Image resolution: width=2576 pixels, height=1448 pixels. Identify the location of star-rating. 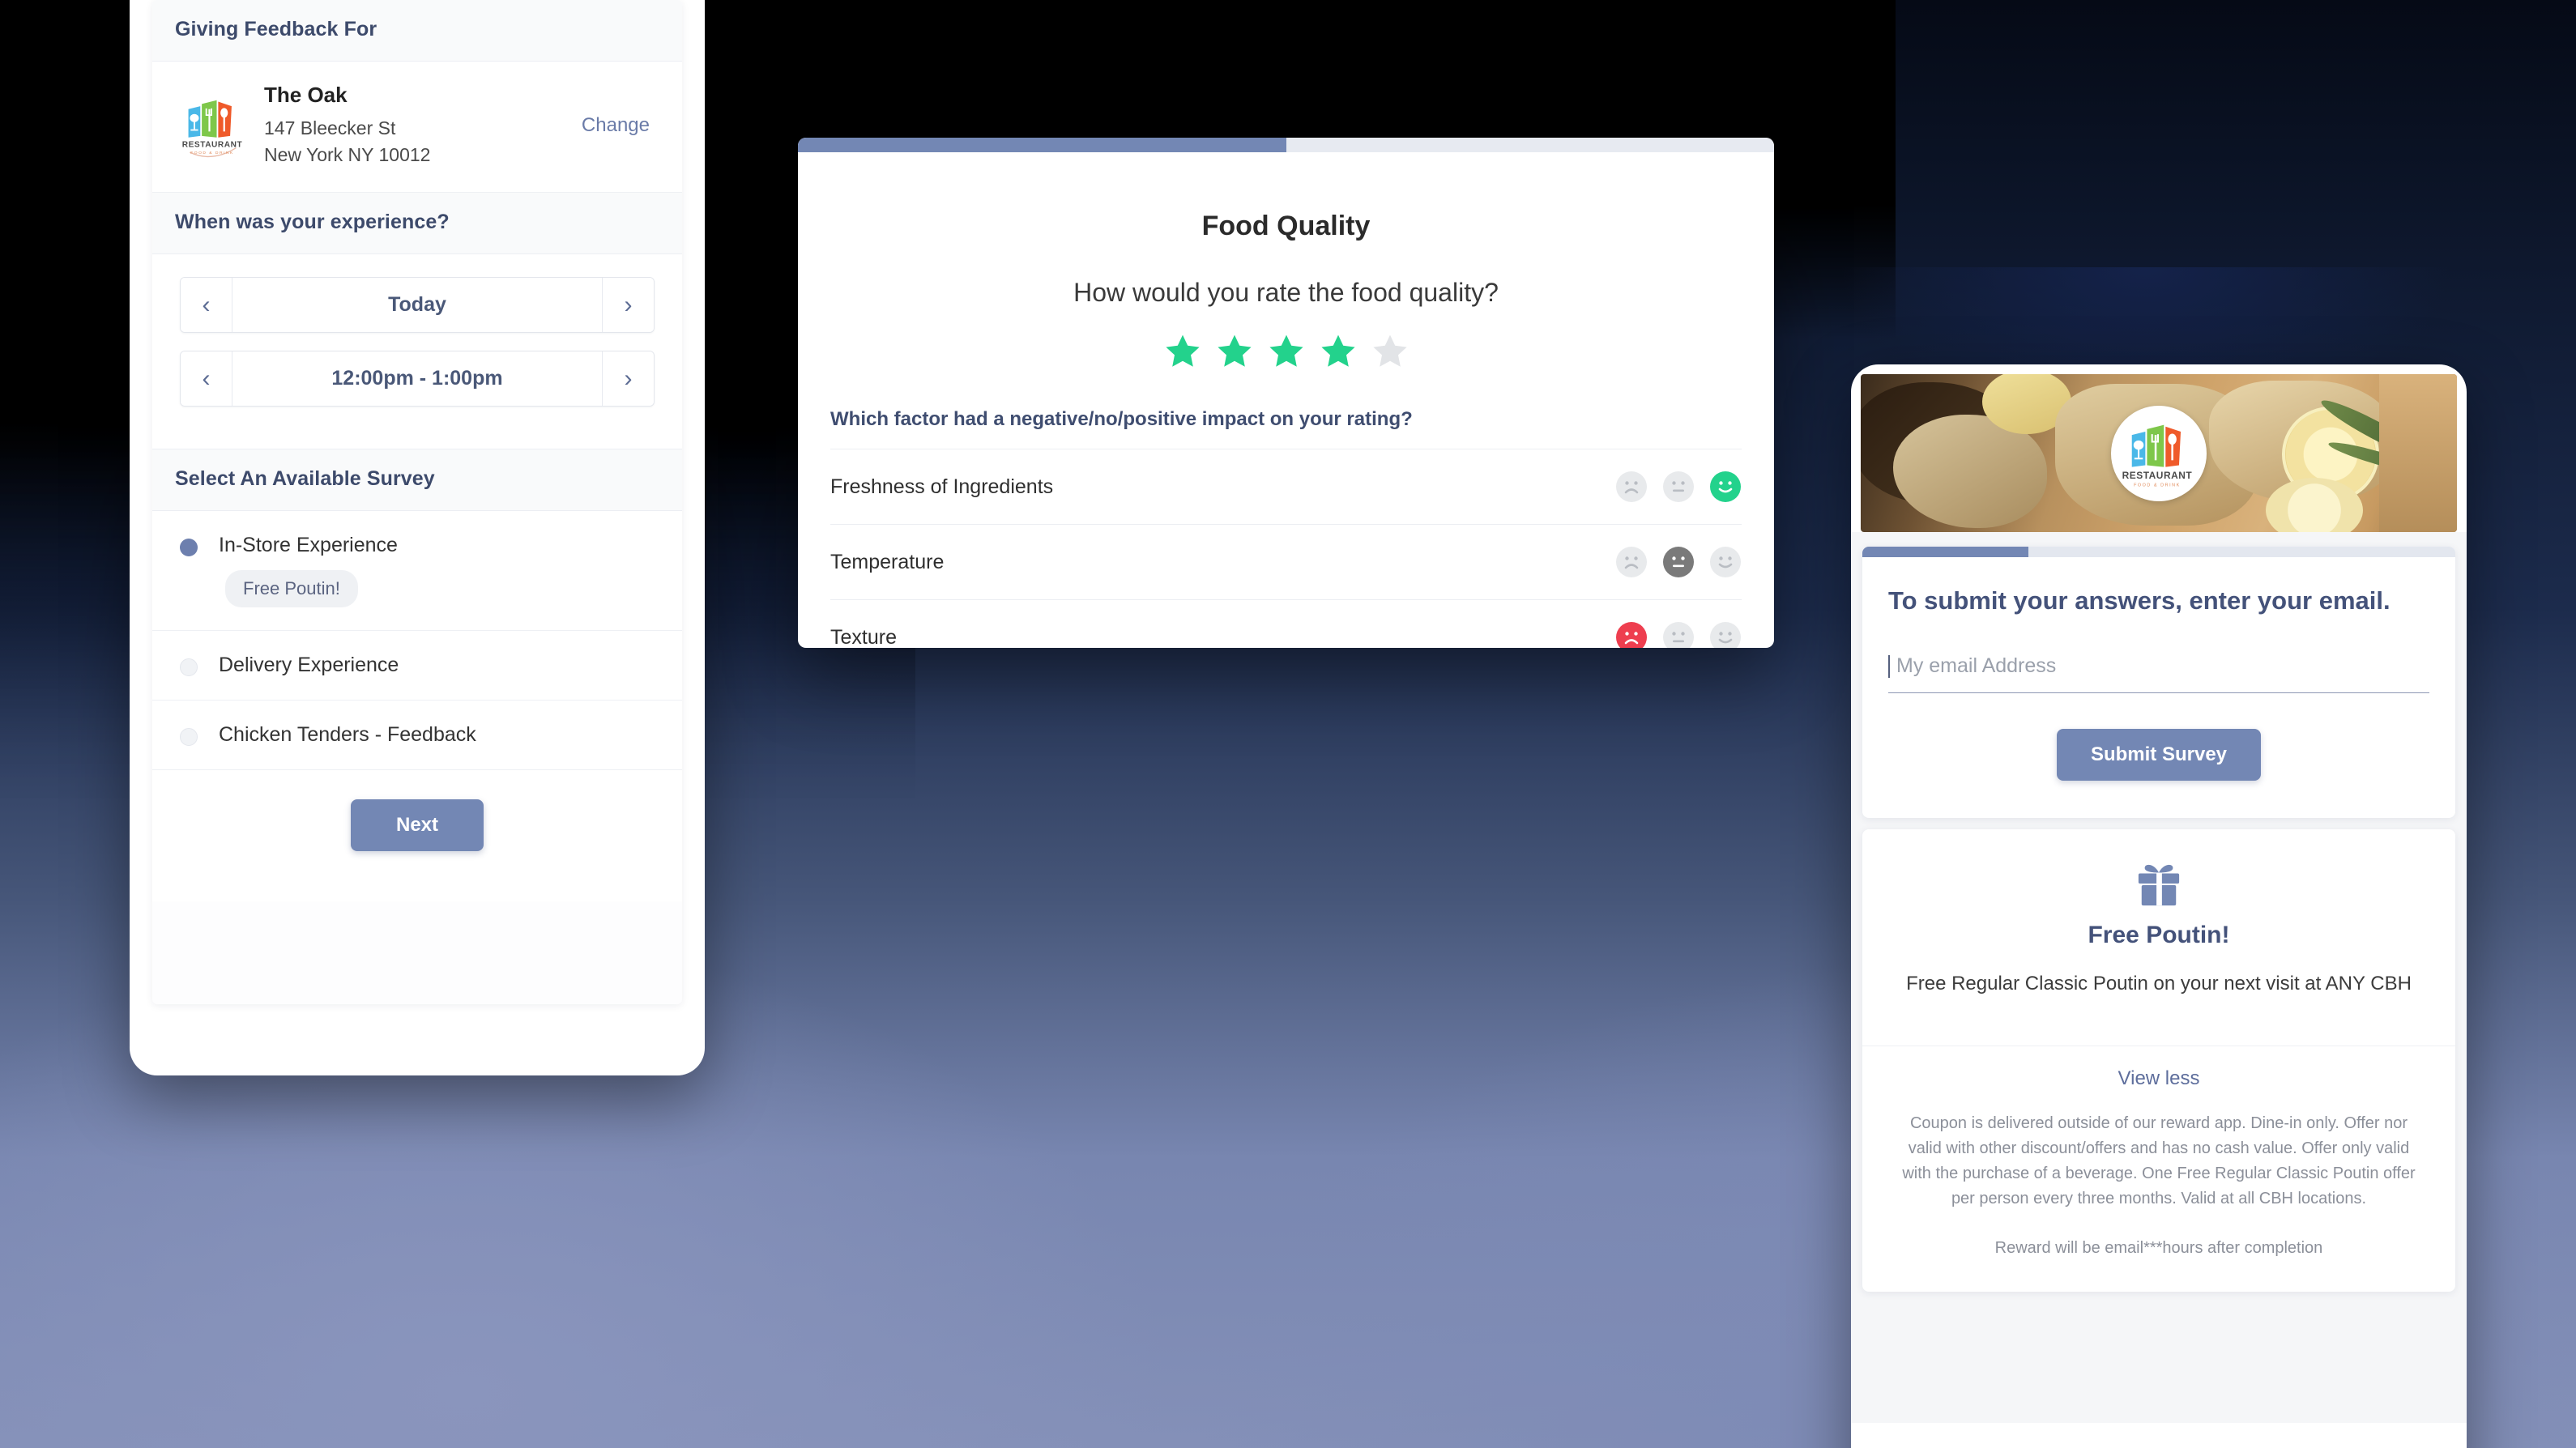
(1286, 351).